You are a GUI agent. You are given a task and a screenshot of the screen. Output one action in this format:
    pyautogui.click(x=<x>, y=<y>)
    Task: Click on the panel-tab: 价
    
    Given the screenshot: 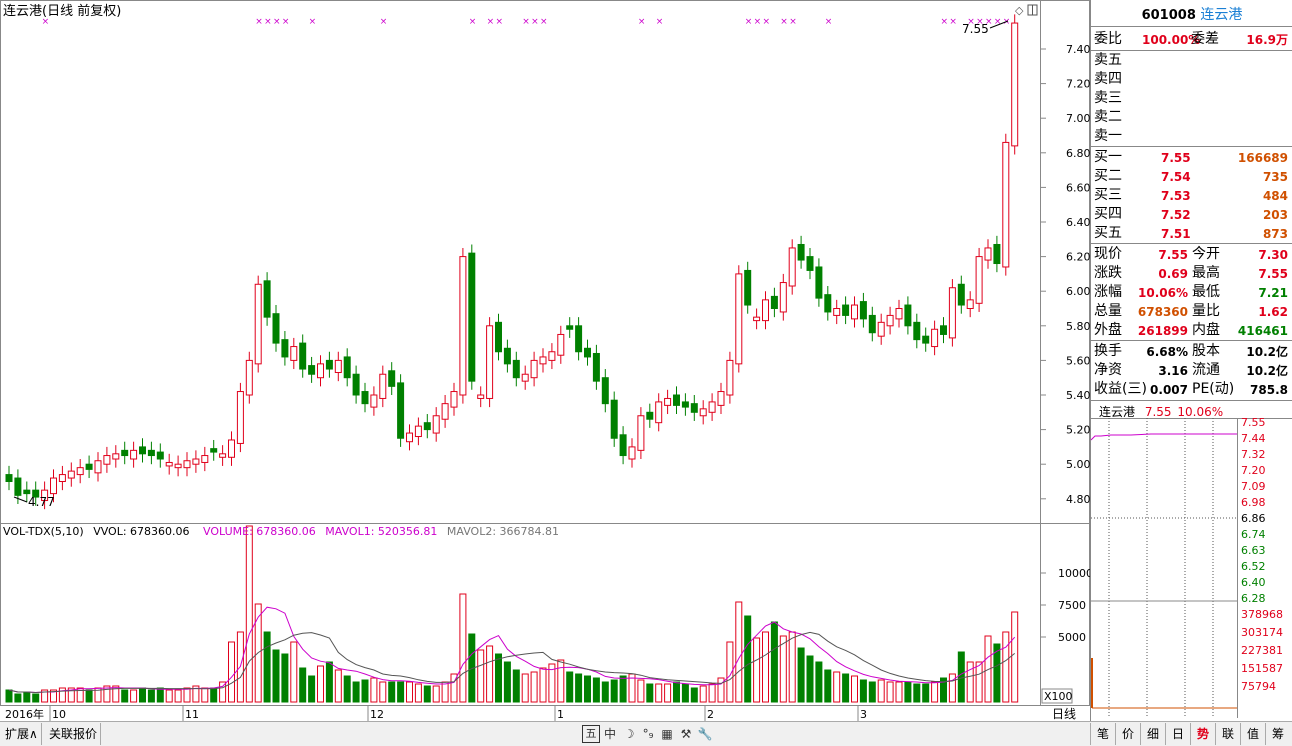 What is the action you would take?
    pyautogui.click(x=1127, y=734)
    